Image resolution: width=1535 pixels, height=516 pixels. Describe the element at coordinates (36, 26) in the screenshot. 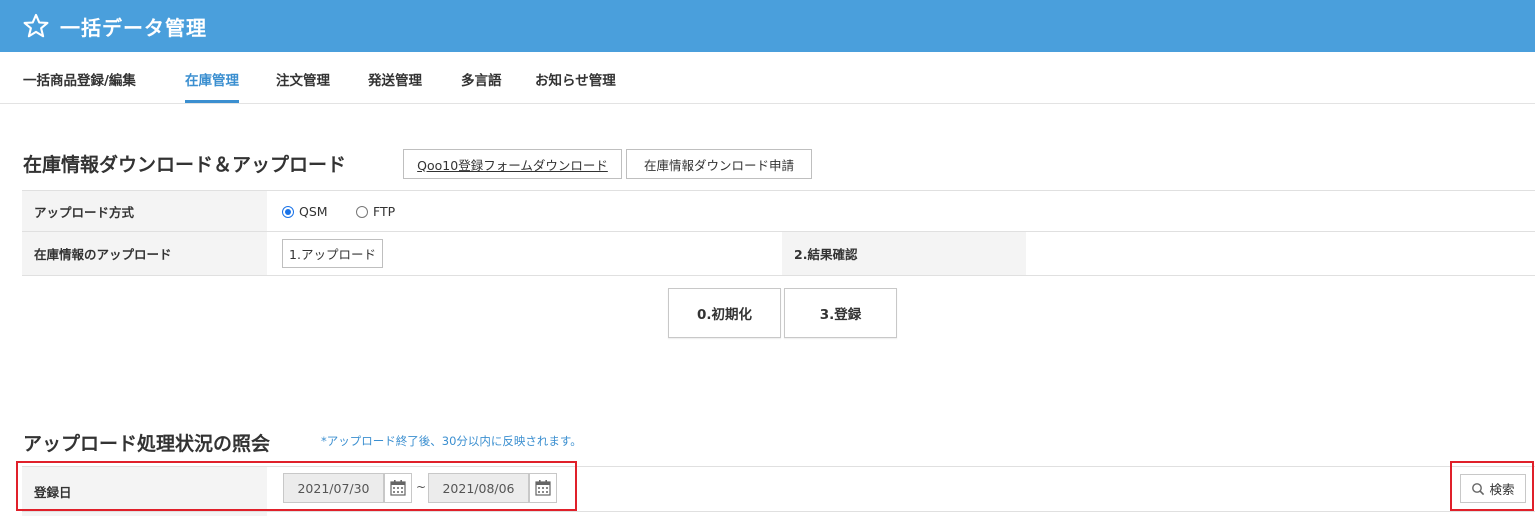

I see `star-icon` at that location.